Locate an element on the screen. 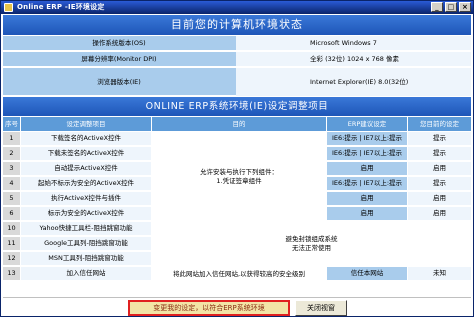 The image size is (474, 317). row-item: 下载签名的ActiveX控件 is located at coordinates (86, 138).